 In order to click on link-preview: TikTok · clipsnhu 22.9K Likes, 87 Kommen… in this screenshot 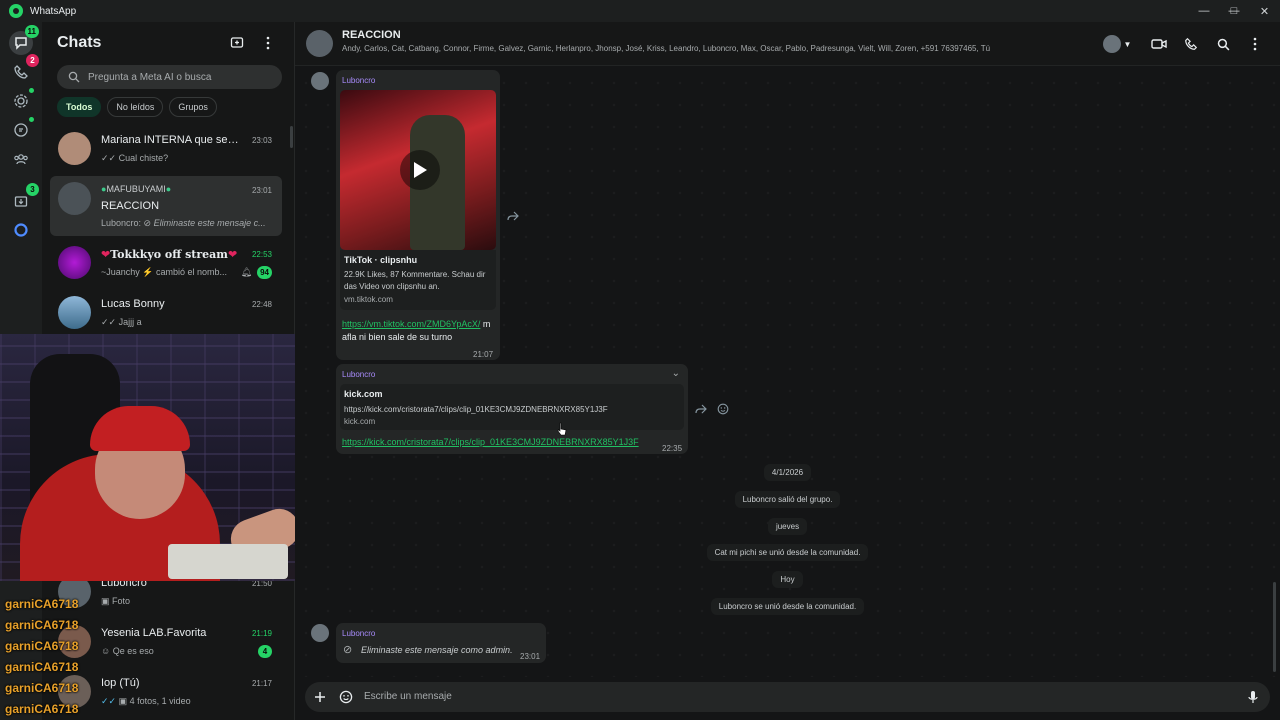, I will do `click(418, 280)`.